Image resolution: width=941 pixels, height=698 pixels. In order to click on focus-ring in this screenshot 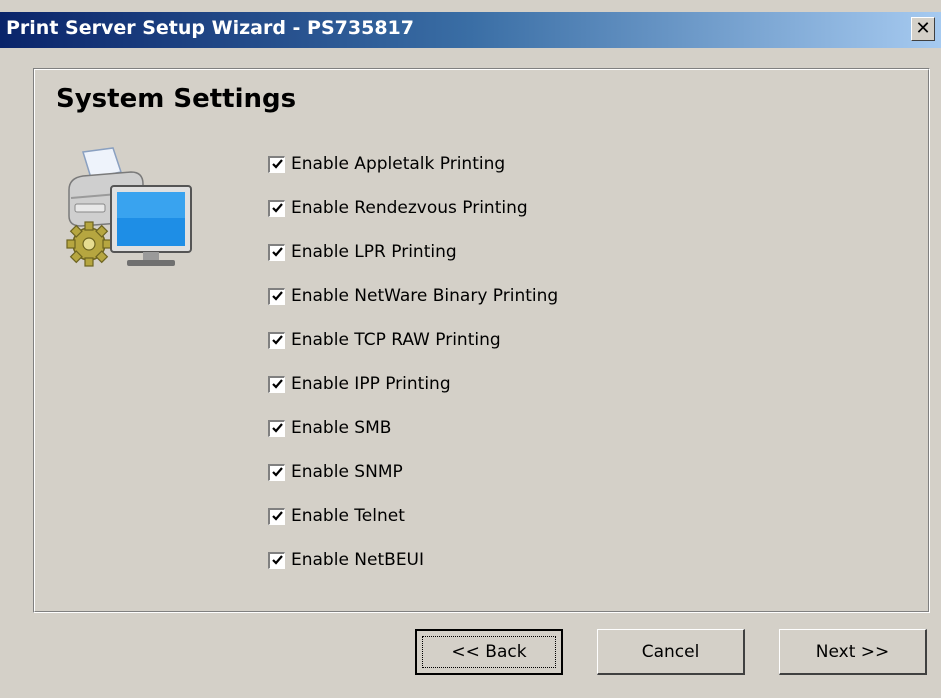, I will do `click(489, 652)`.